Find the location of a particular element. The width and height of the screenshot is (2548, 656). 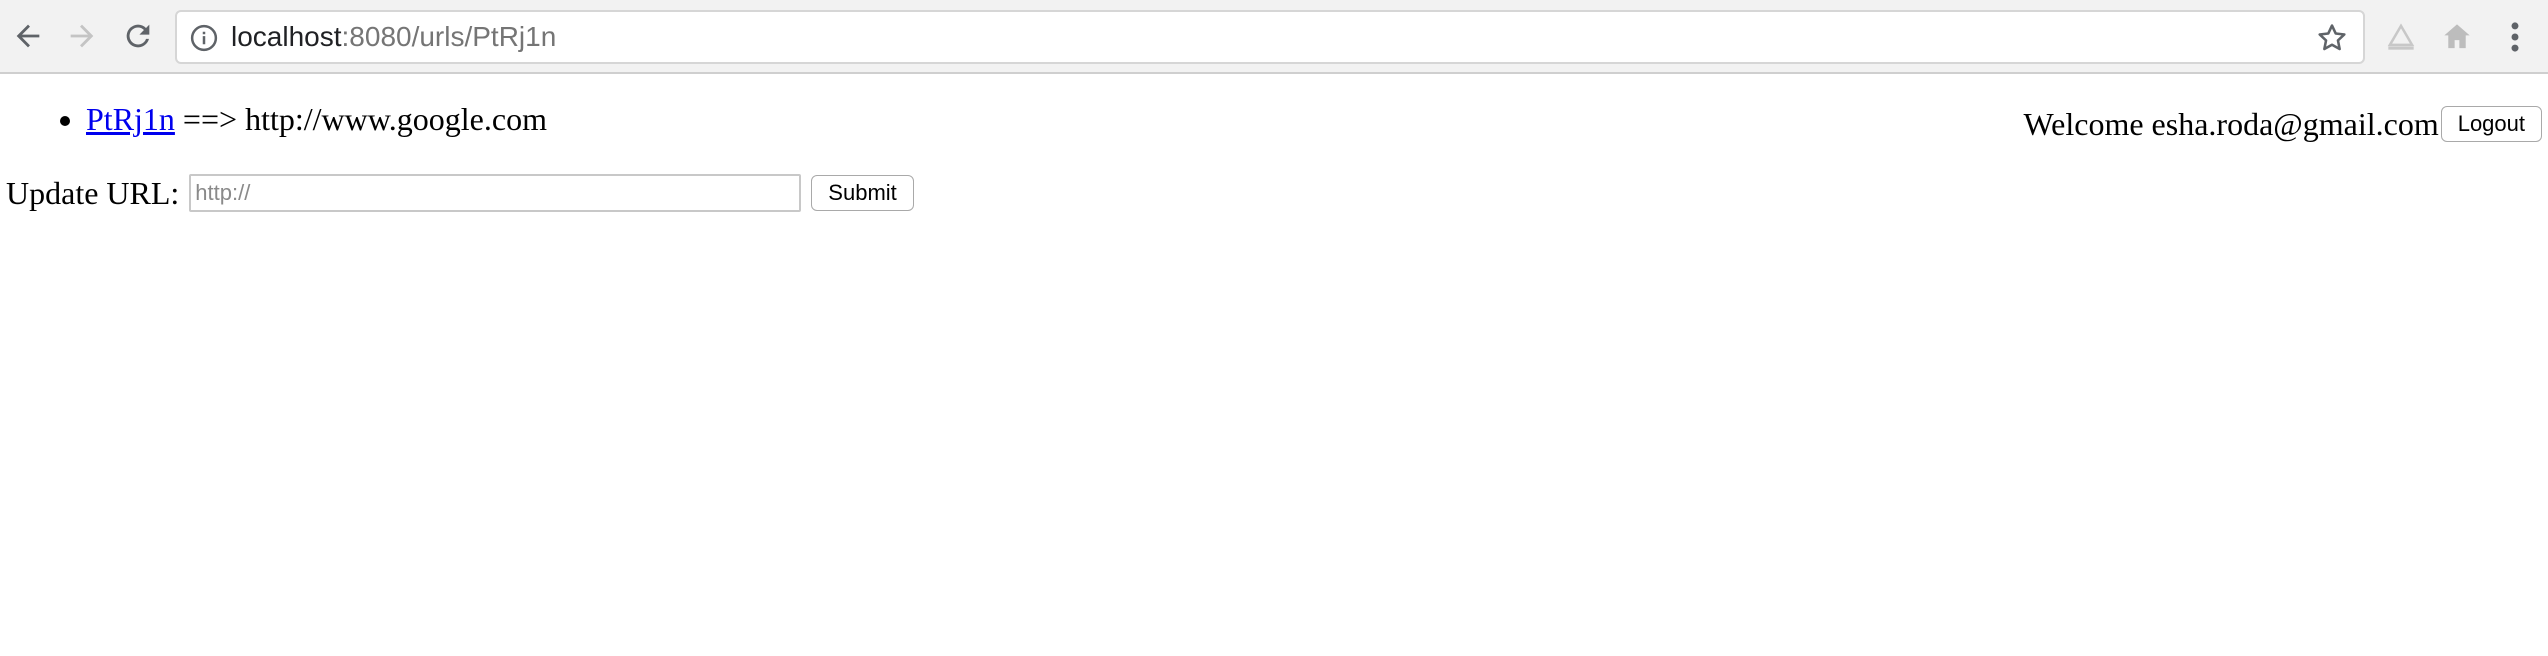

info-icon is located at coordinates (204, 38).